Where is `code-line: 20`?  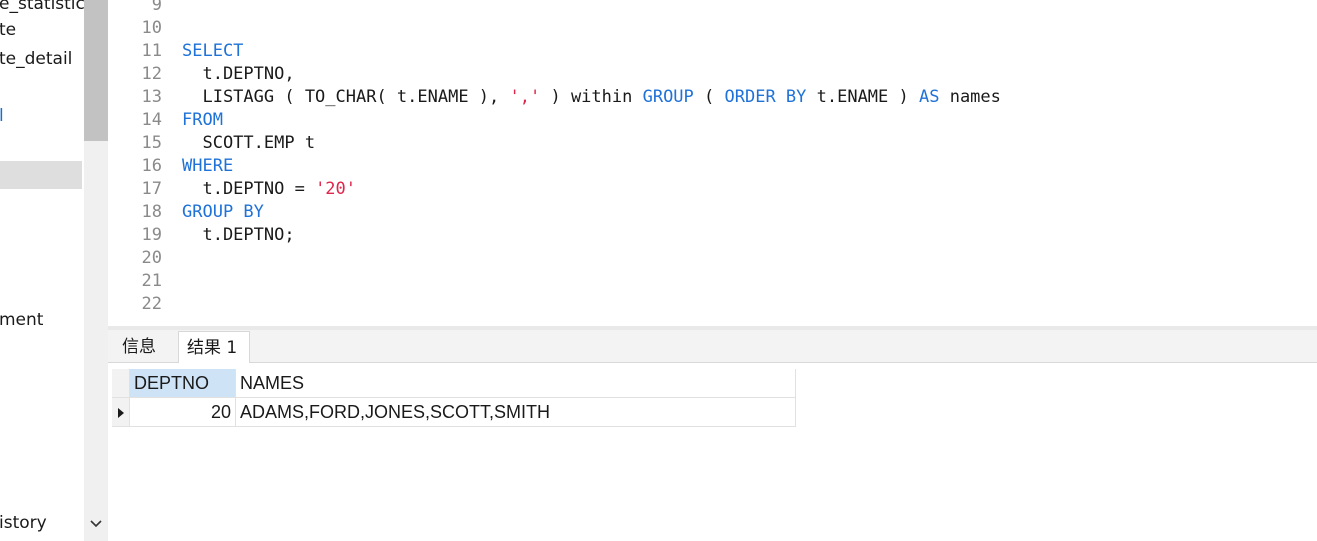
code-line: 20 is located at coordinates (712, 258).